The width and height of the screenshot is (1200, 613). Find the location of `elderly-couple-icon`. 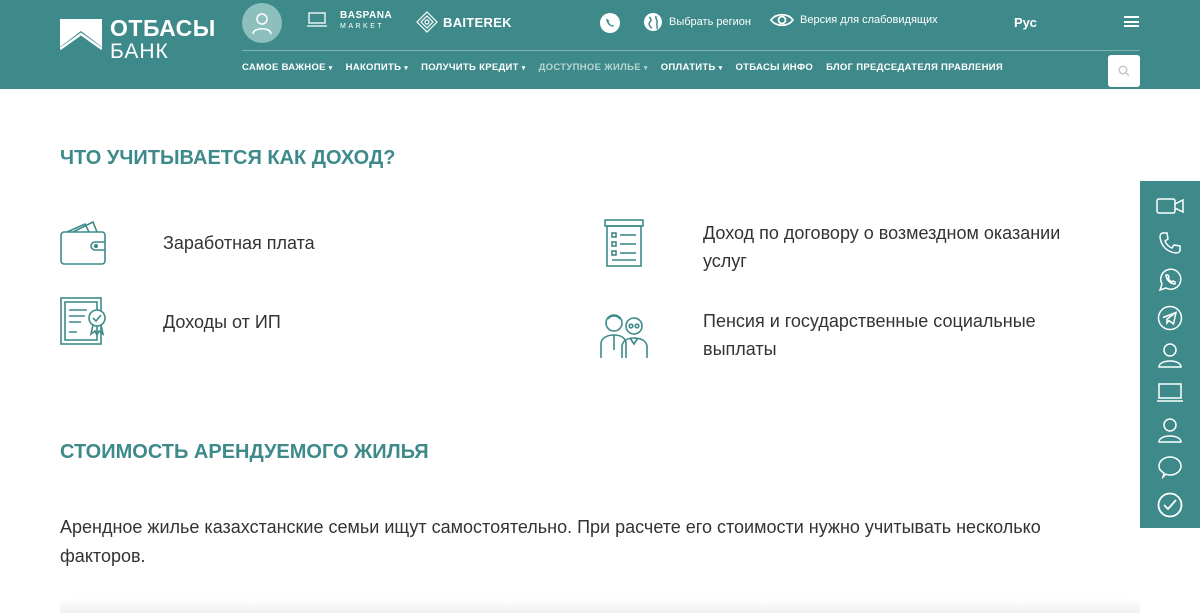

elderly-couple-icon is located at coordinates (624, 336).